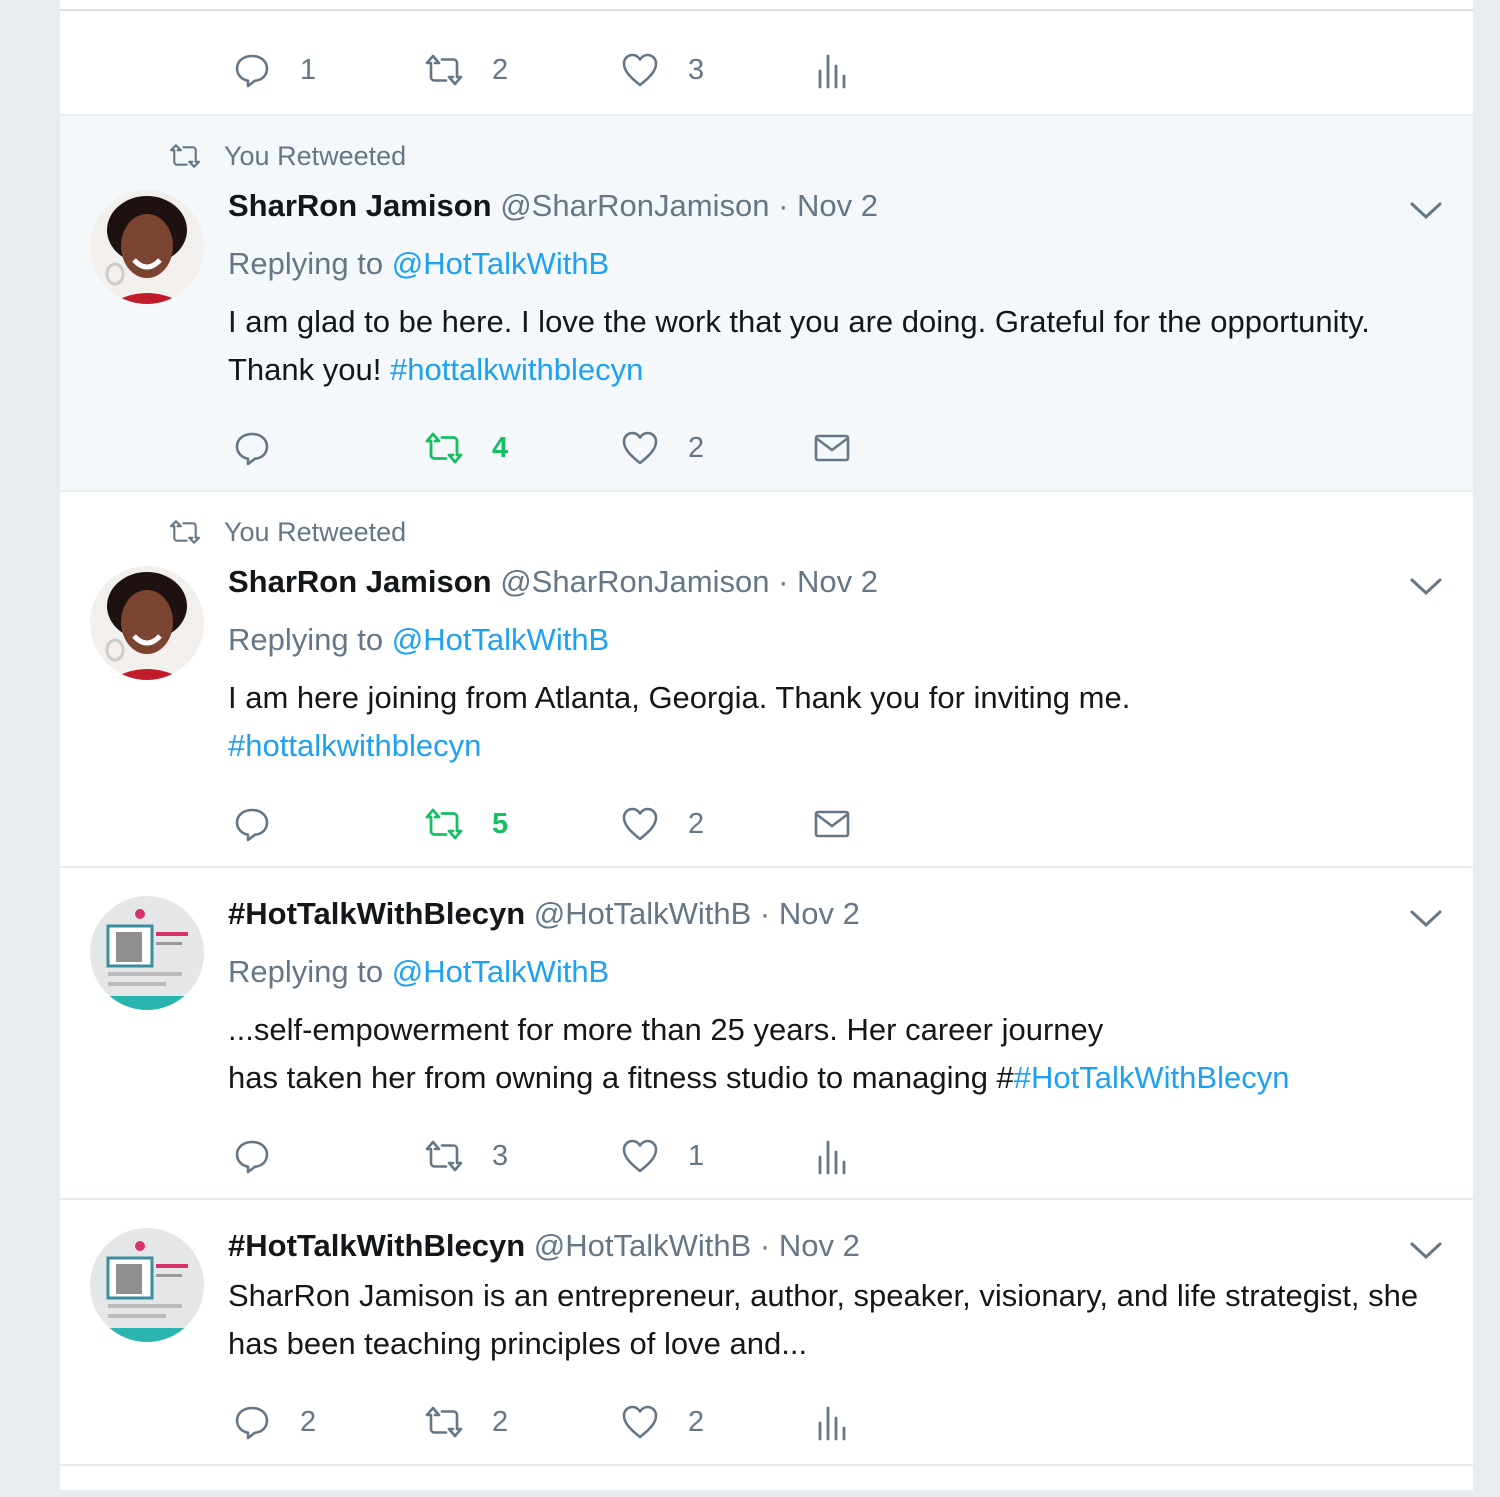 Image resolution: width=1500 pixels, height=1497 pixels. Describe the element at coordinates (466, 448) in the screenshot. I see `retweet-button: 4` at that location.